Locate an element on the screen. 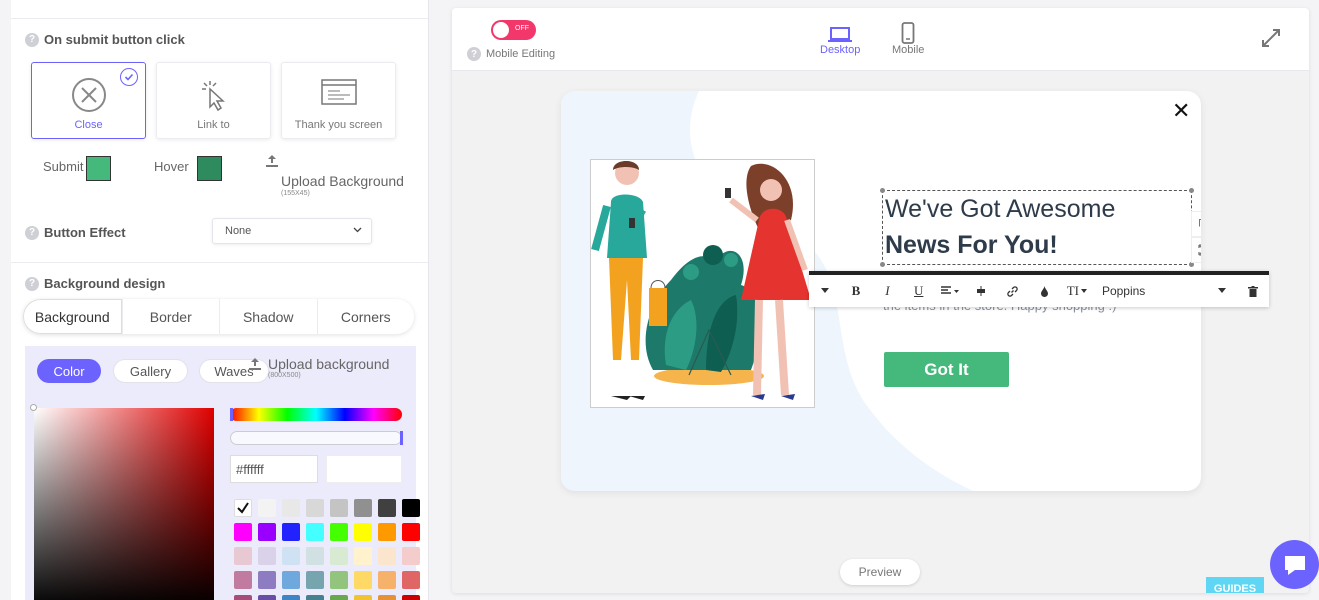  headline-light: We've Got Awesome is located at coordinates (1000, 209).